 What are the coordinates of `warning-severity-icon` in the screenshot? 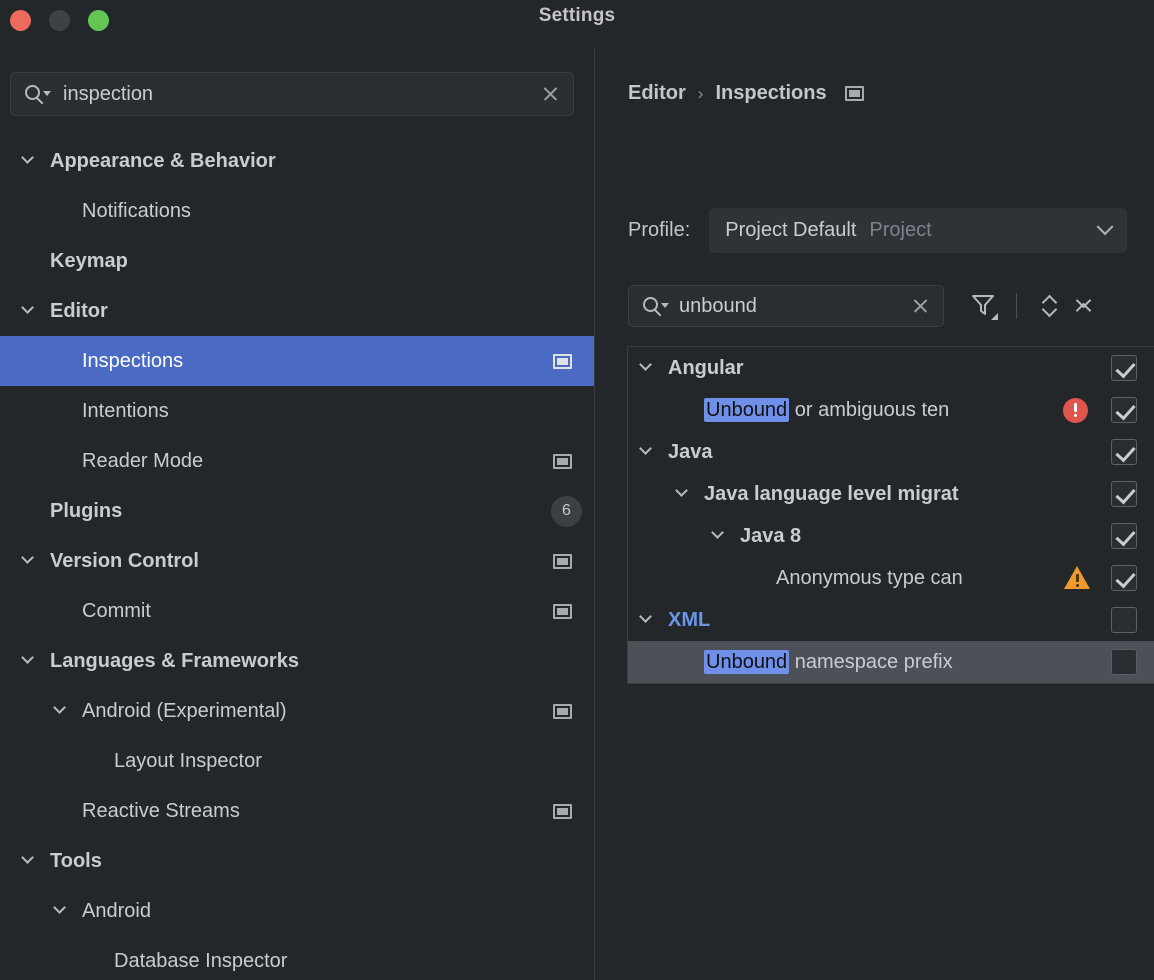 It's located at (1077, 577).